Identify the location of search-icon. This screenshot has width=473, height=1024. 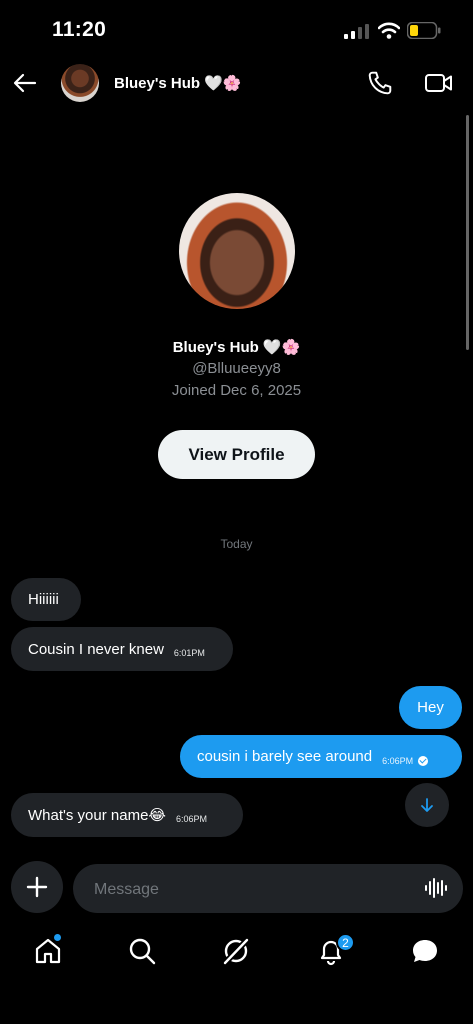
(142, 951).